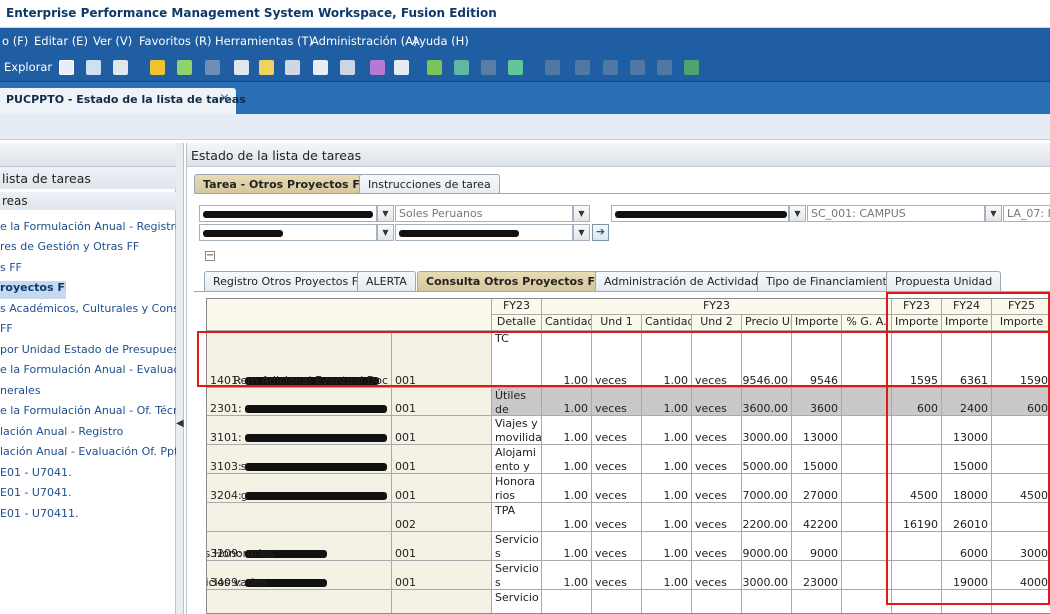 This screenshot has height=614, width=1050. Describe the element at coordinates (88, 270) in the screenshot. I see `task-list-item: s FF` at that location.